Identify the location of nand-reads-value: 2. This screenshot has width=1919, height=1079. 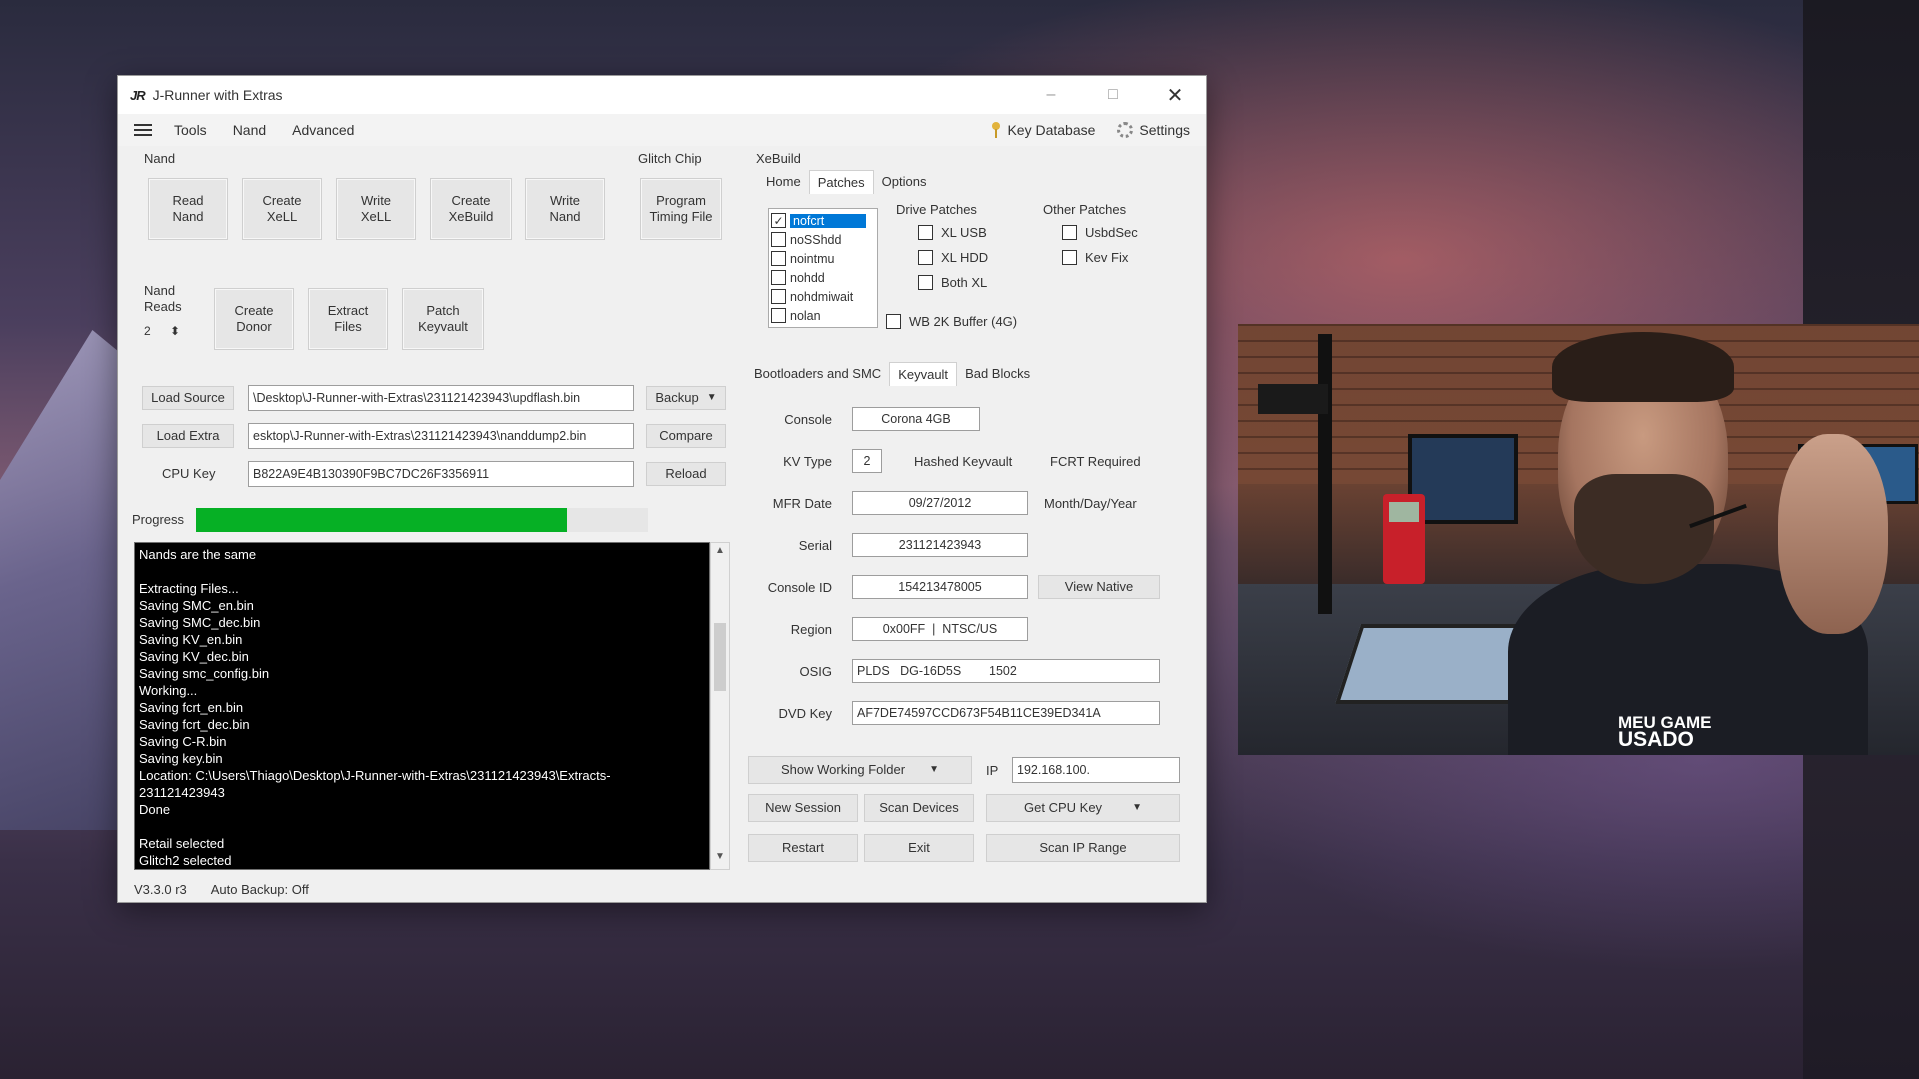
(147, 331).